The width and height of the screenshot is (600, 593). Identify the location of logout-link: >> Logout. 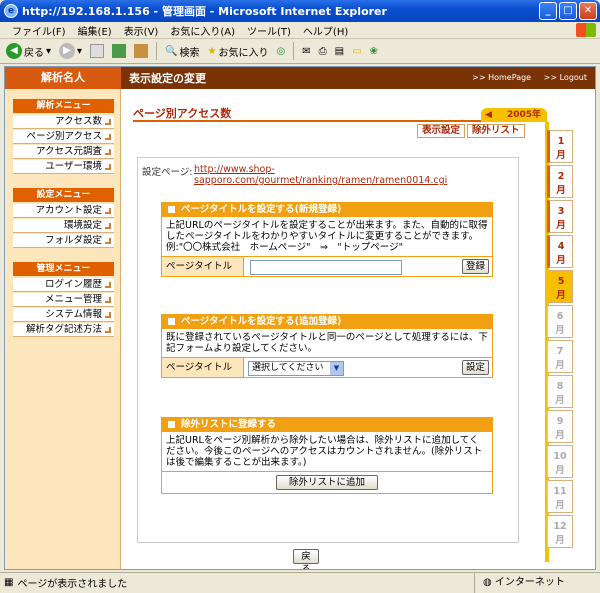
(565, 77).